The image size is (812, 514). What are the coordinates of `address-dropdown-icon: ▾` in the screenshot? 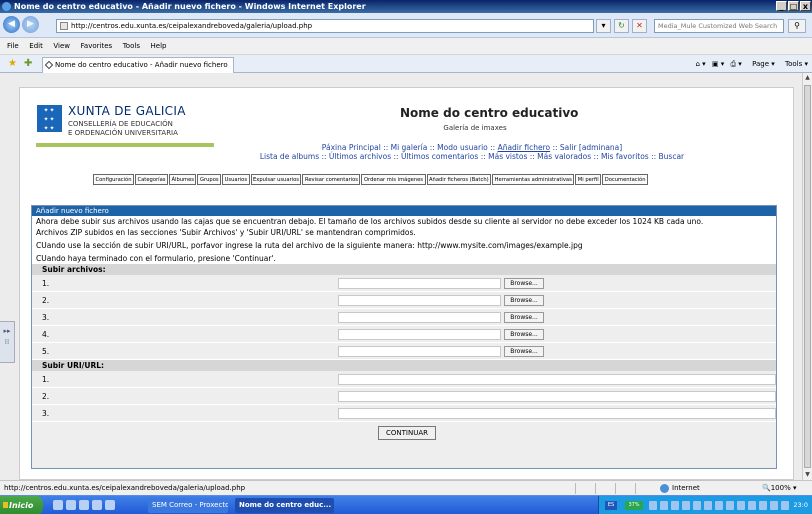 It's located at (603, 26).